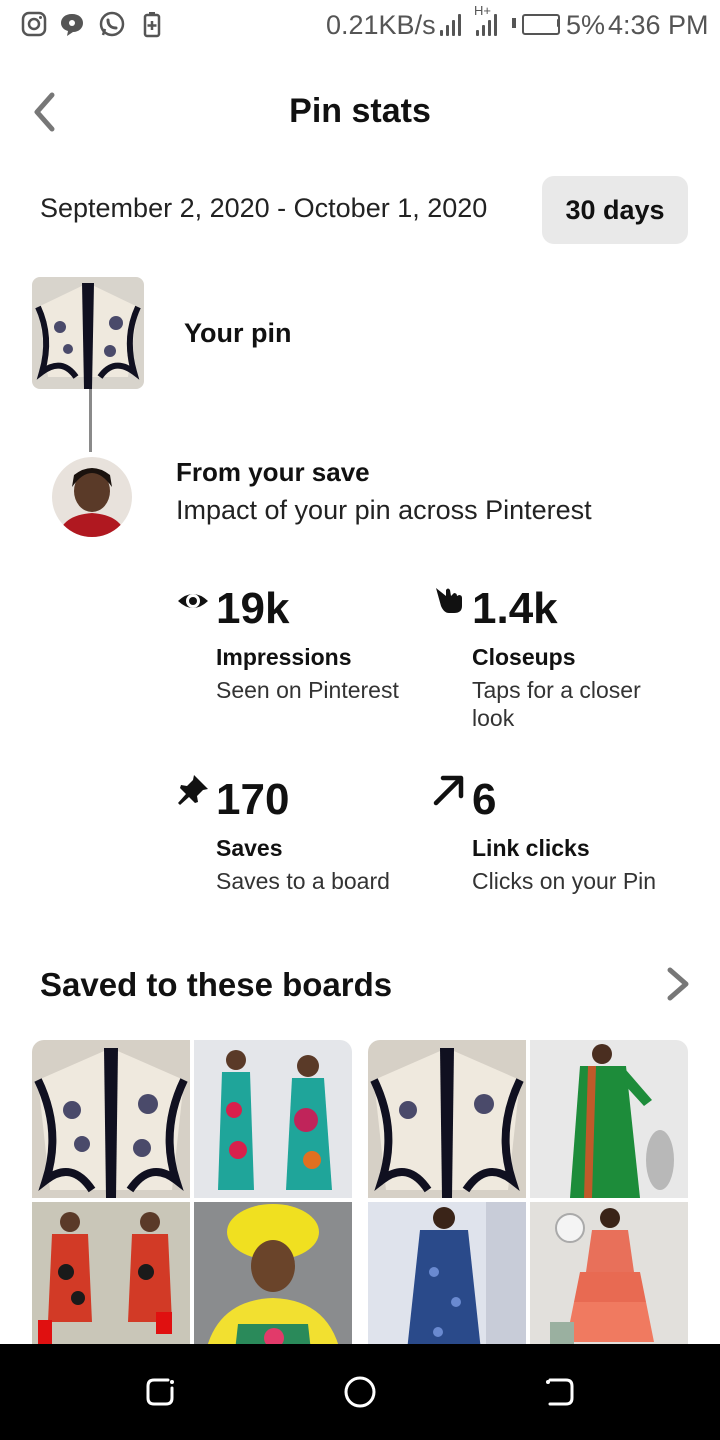  I want to click on chevron-right-icon, so click(678, 984).